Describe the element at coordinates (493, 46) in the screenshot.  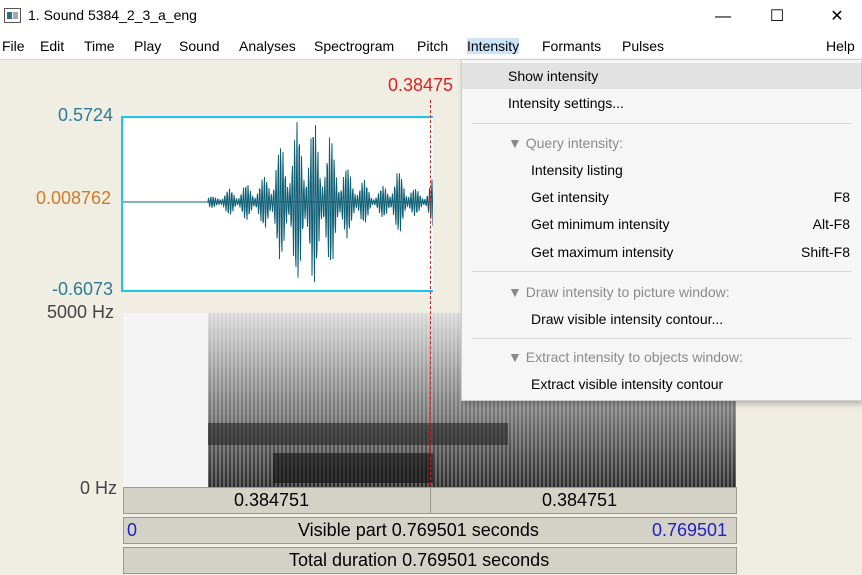
I see `menu-intensity: Intensity` at that location.